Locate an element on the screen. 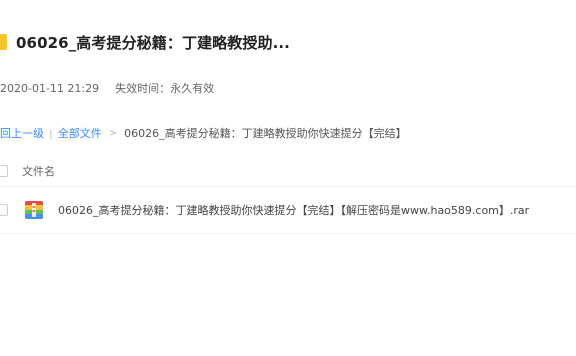  column-header-filename: 文件名 is located at coordinates (38, 171).